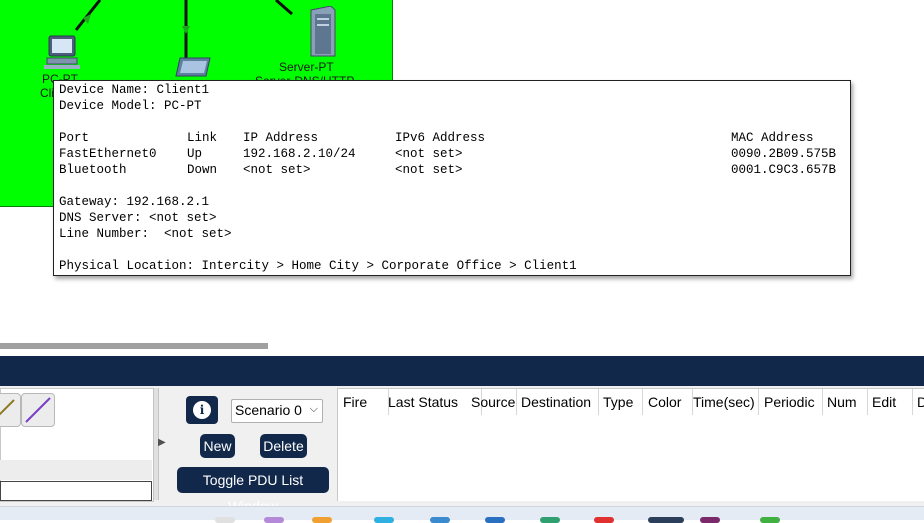 This screenshot has width=924, height=523. I want to click on crossover-cable-icon, so click(38, 410).